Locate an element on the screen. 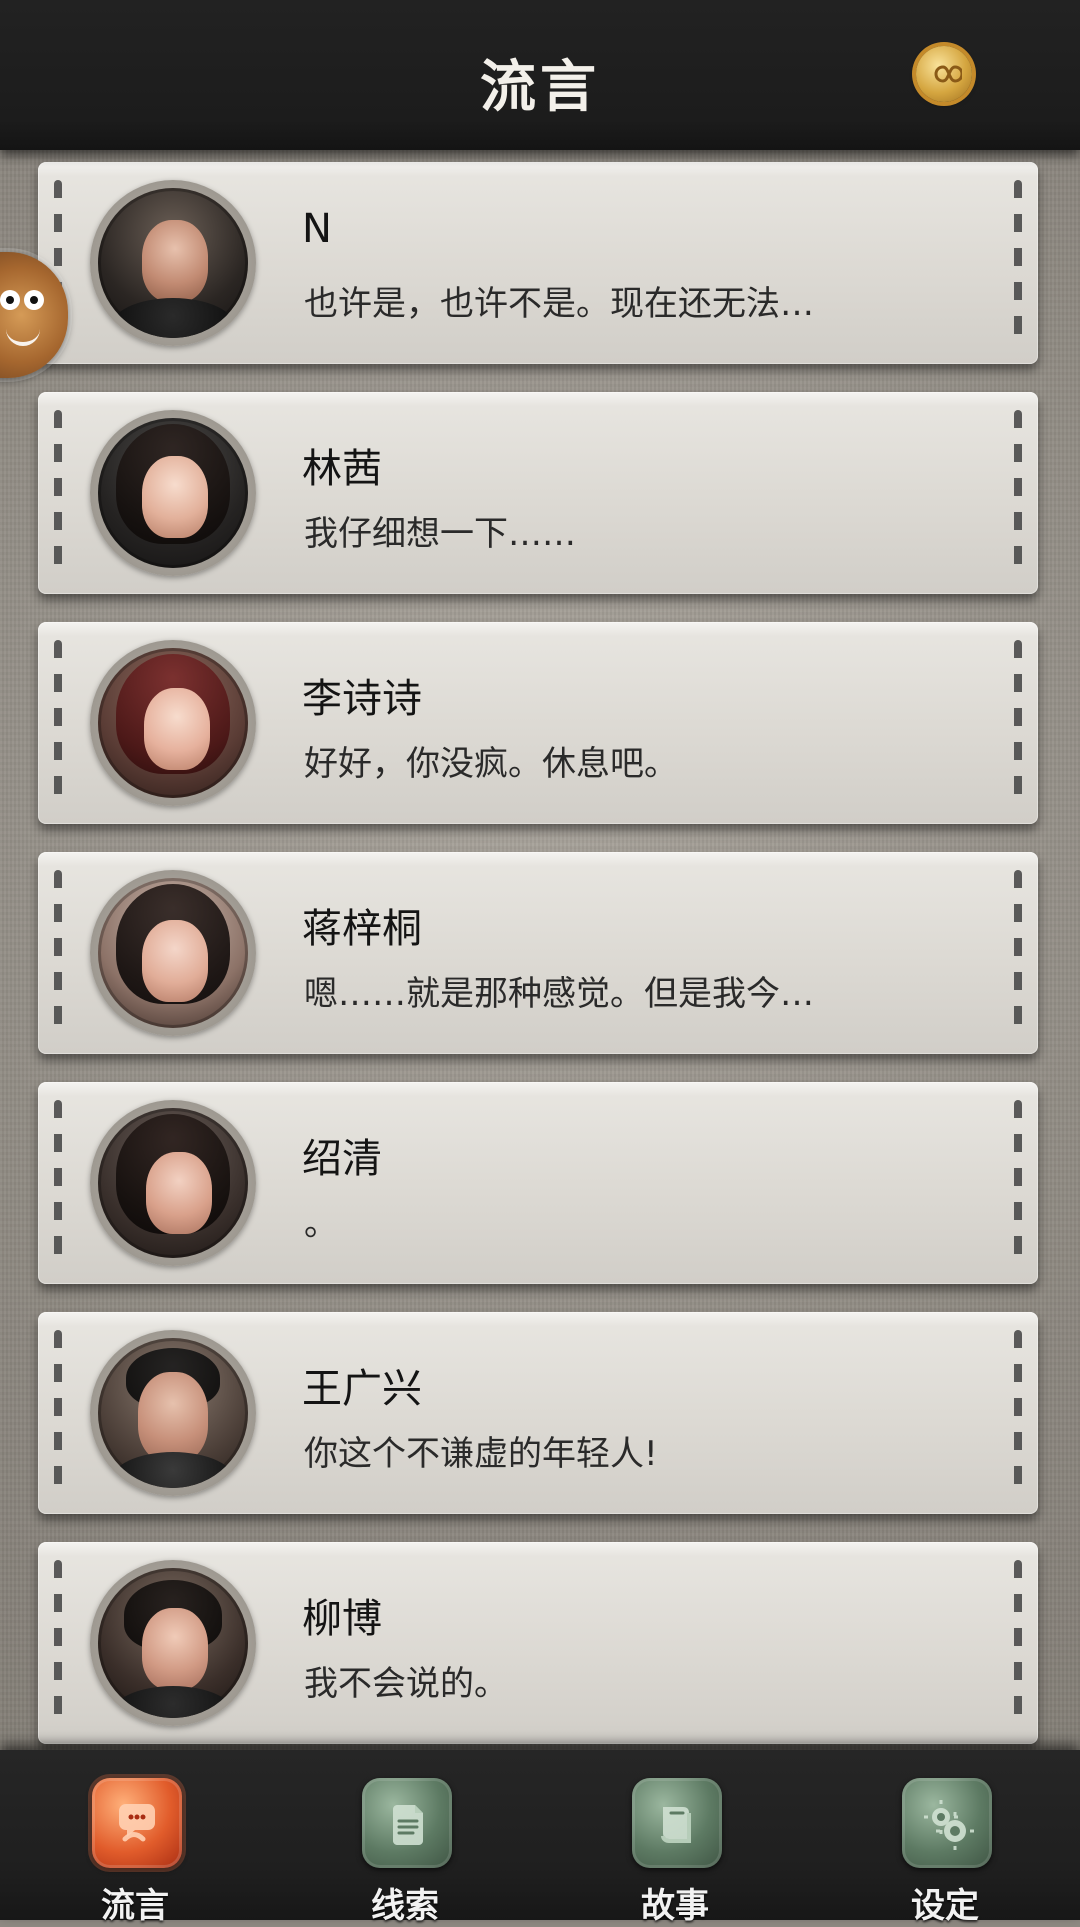 The image size is (1080, 1927). contact-name: N is located at coordinates (317, 229).